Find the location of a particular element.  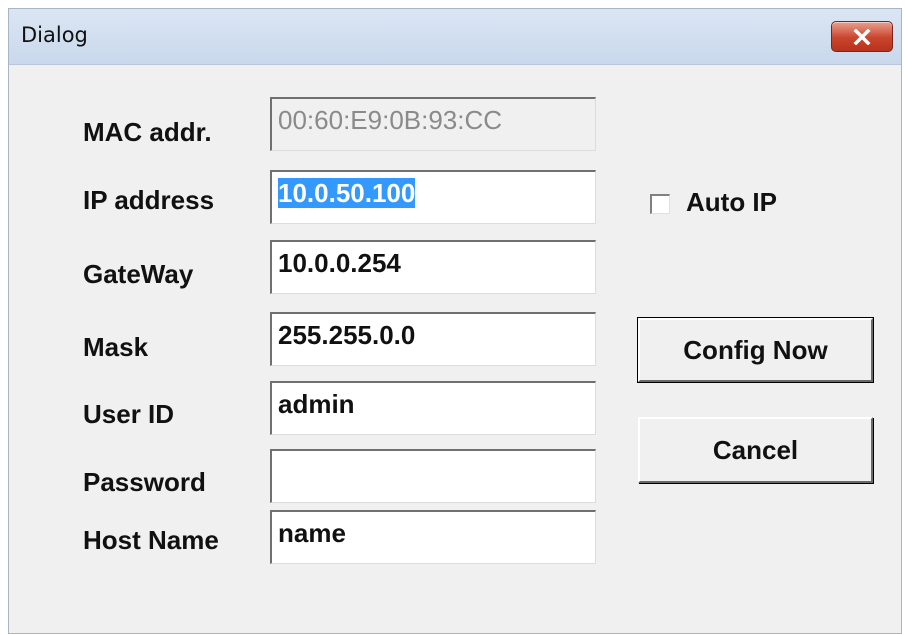

password-label: Password is located at coordinates (144, 482).